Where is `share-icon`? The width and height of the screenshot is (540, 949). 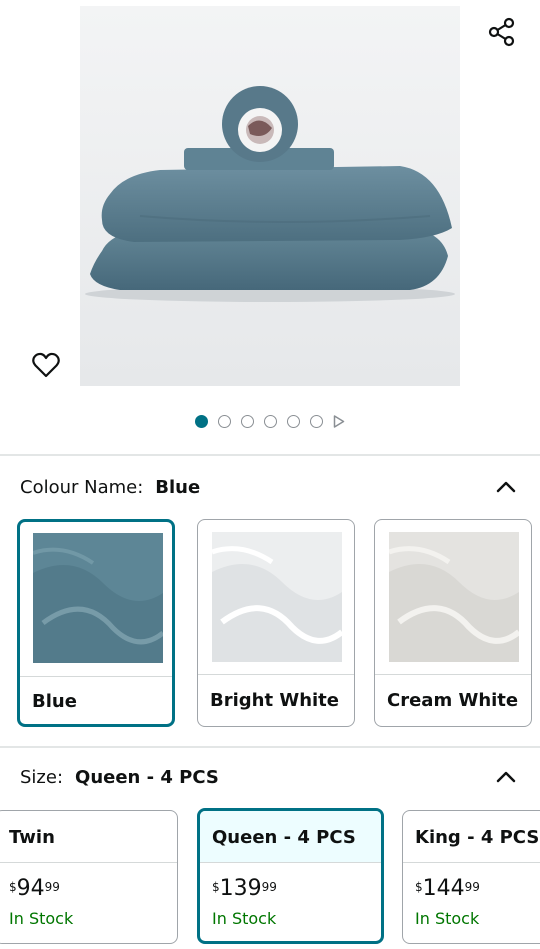 share-icon is located at coordinates (501, 32).